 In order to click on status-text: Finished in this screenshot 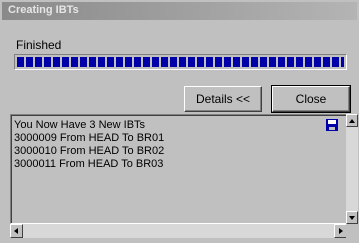, I will do `click(39, 45)`.